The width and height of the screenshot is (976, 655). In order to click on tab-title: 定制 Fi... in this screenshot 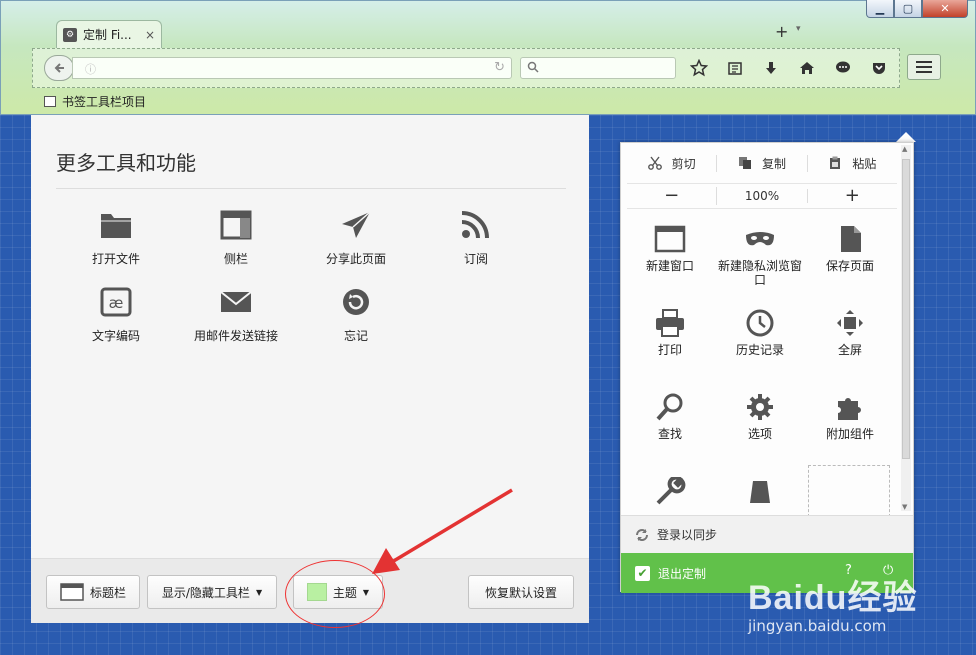, I will do `click(107, 35)`.